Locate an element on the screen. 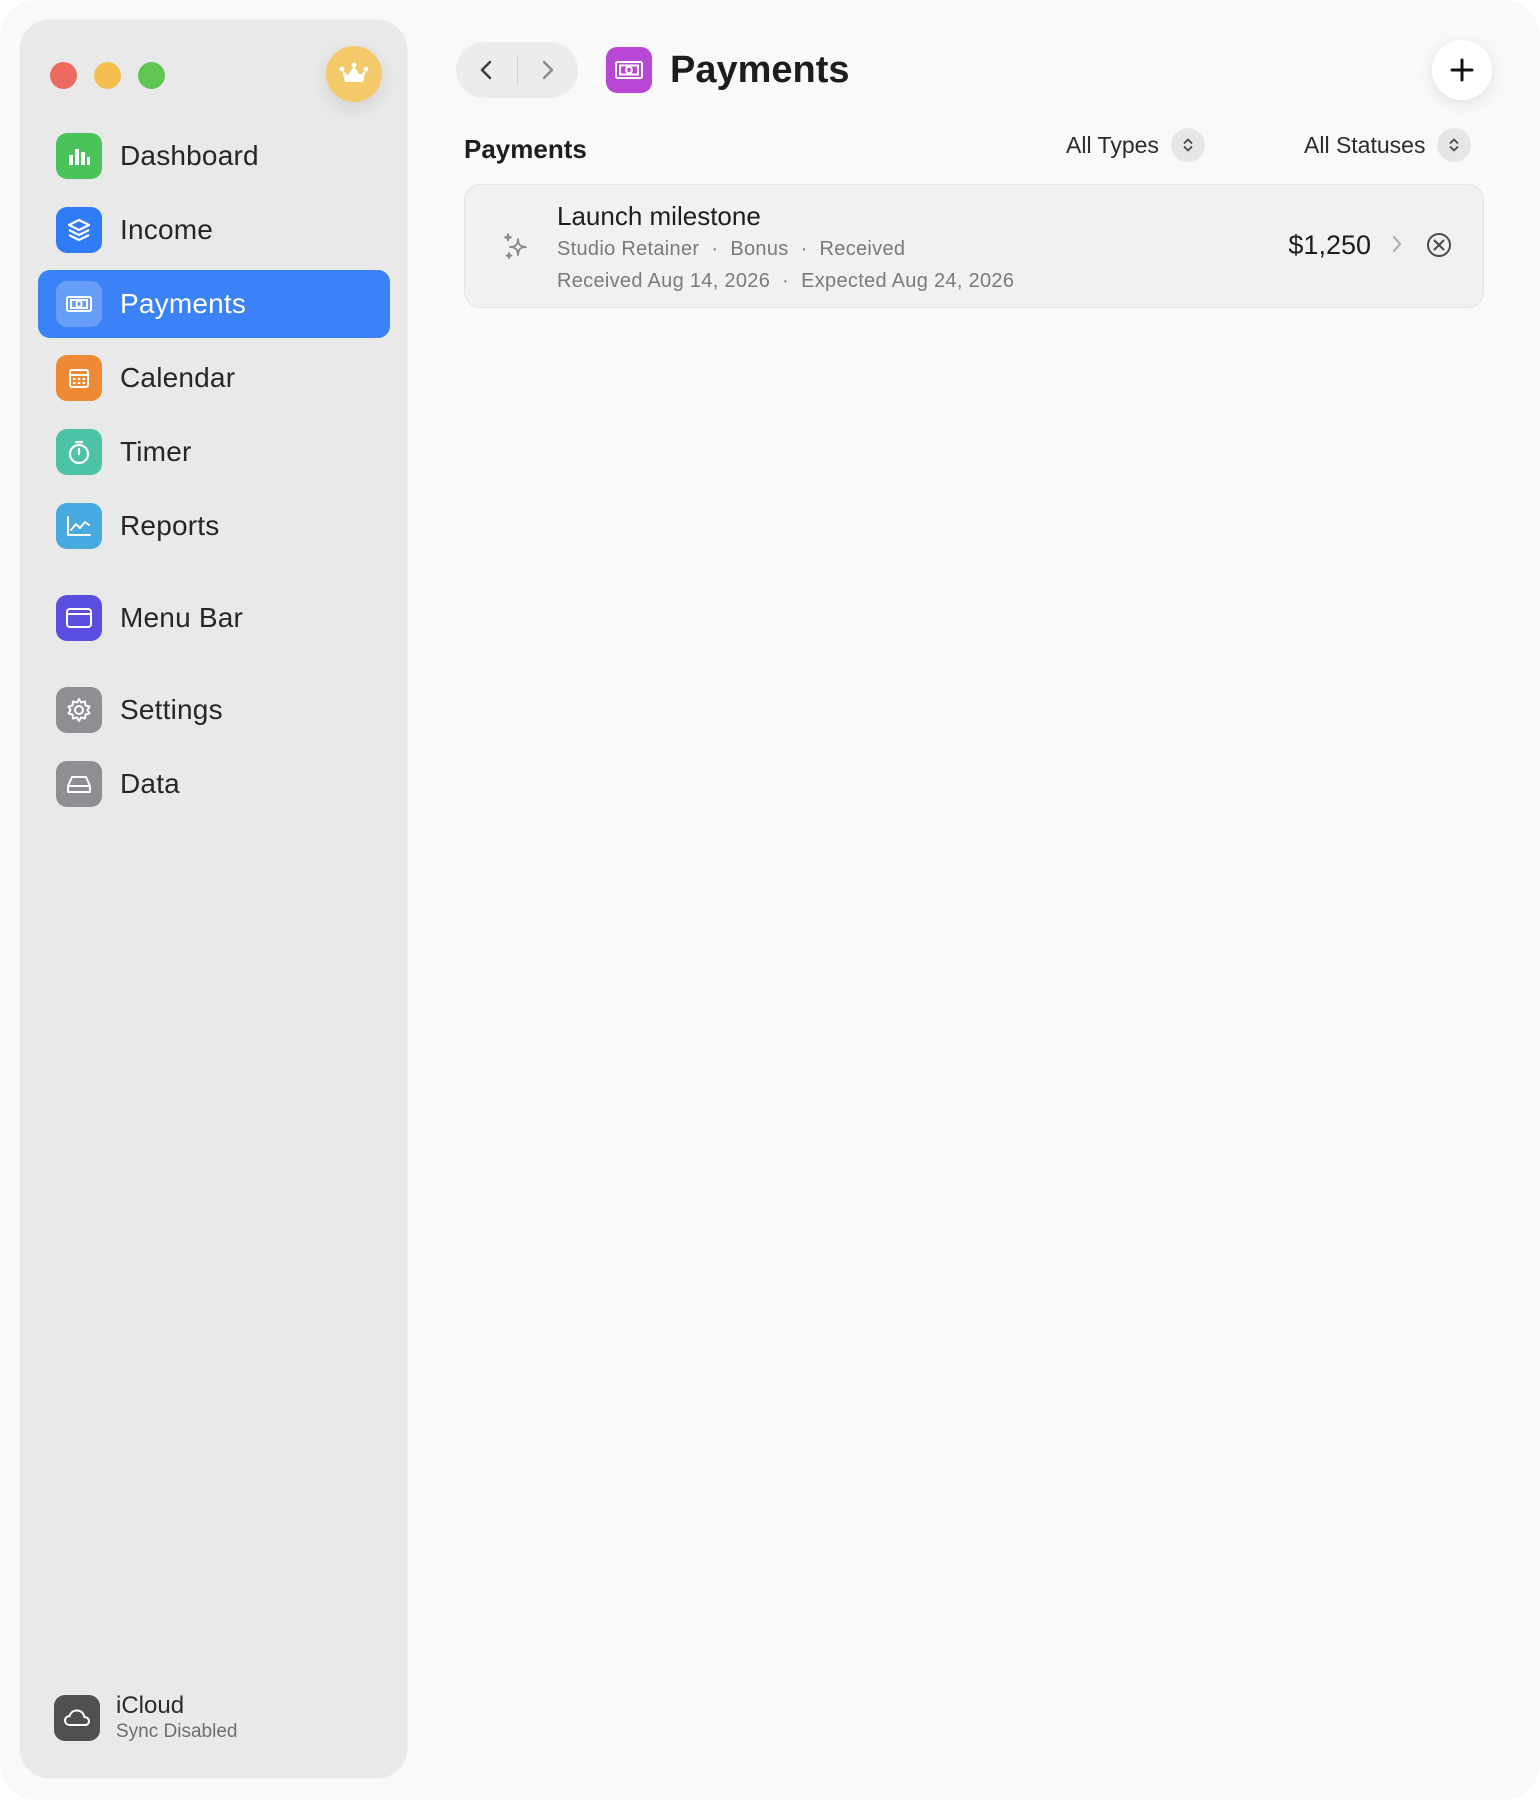 The image size is (1540, 1800). payment-status: Received is located at coordinates (862, 249).